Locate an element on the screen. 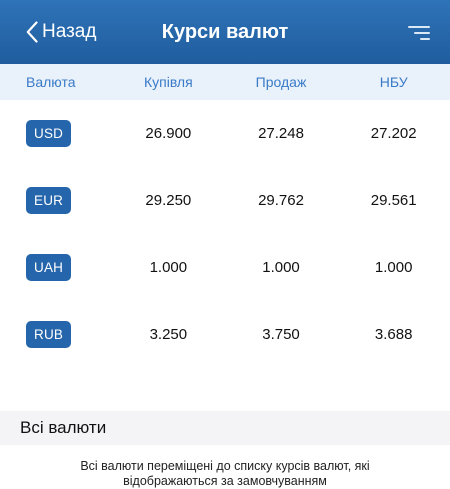 The height and width of the screenshot is (489, 450). buy-rate: 26.900 is located at coordinates (168, 133).